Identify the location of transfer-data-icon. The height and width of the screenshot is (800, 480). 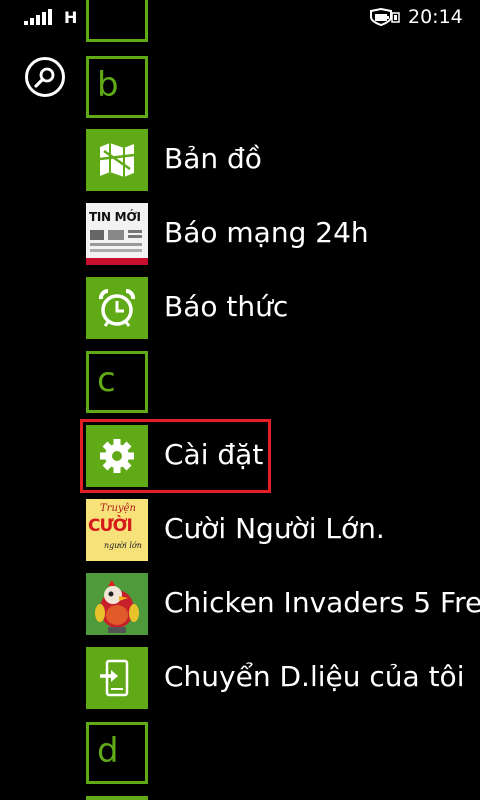
(117, 678).